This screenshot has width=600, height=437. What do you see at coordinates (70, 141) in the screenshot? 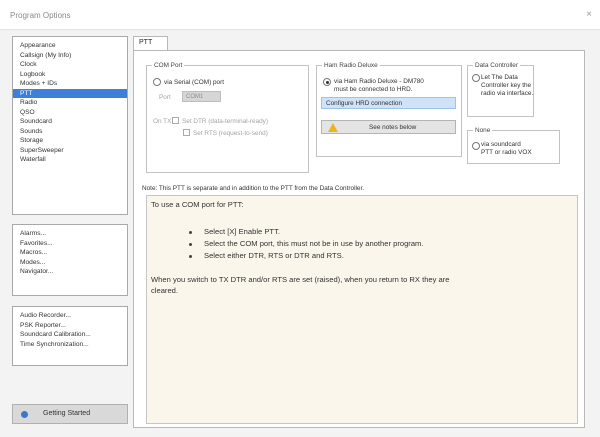
I see `sidebar-item-storage: Storage` at bounding box center [70, 141].